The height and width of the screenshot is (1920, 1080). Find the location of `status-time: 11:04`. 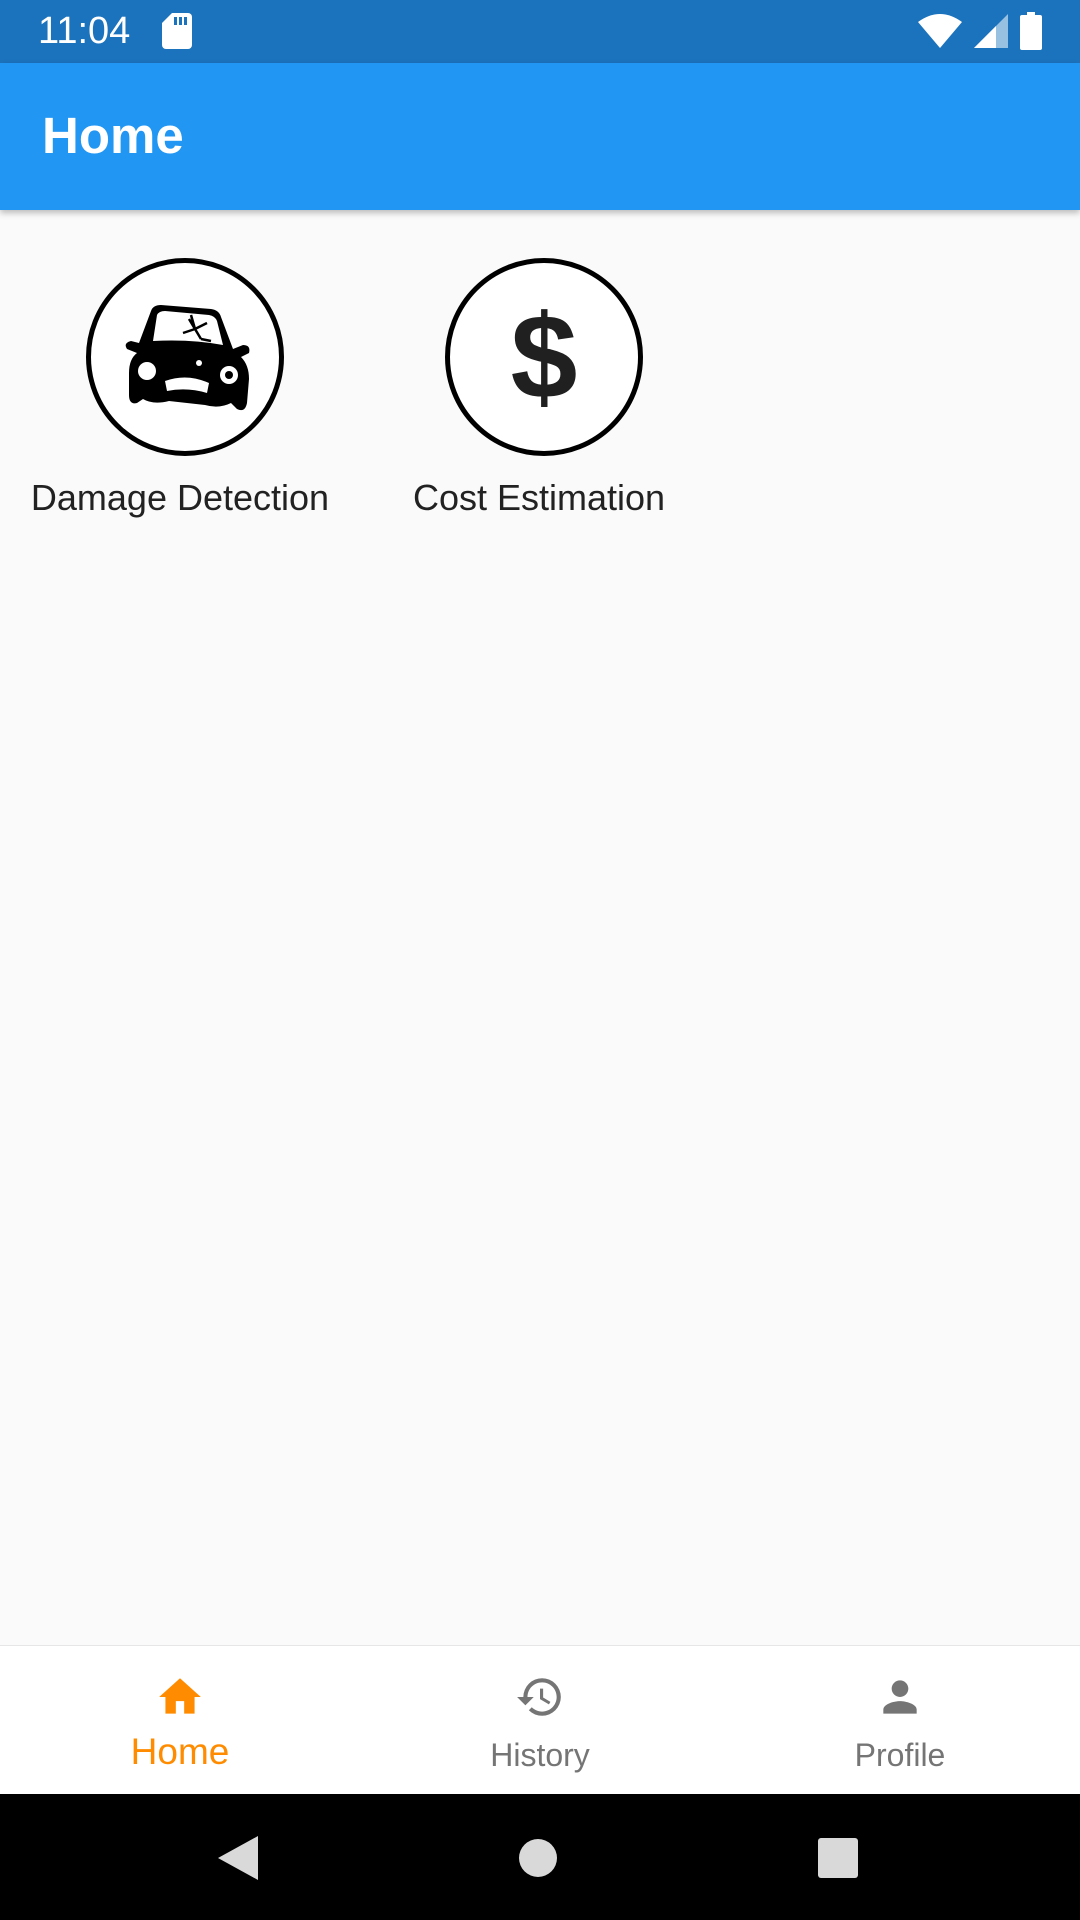

status-time: 11:04 is located at coordinates (84, 31).